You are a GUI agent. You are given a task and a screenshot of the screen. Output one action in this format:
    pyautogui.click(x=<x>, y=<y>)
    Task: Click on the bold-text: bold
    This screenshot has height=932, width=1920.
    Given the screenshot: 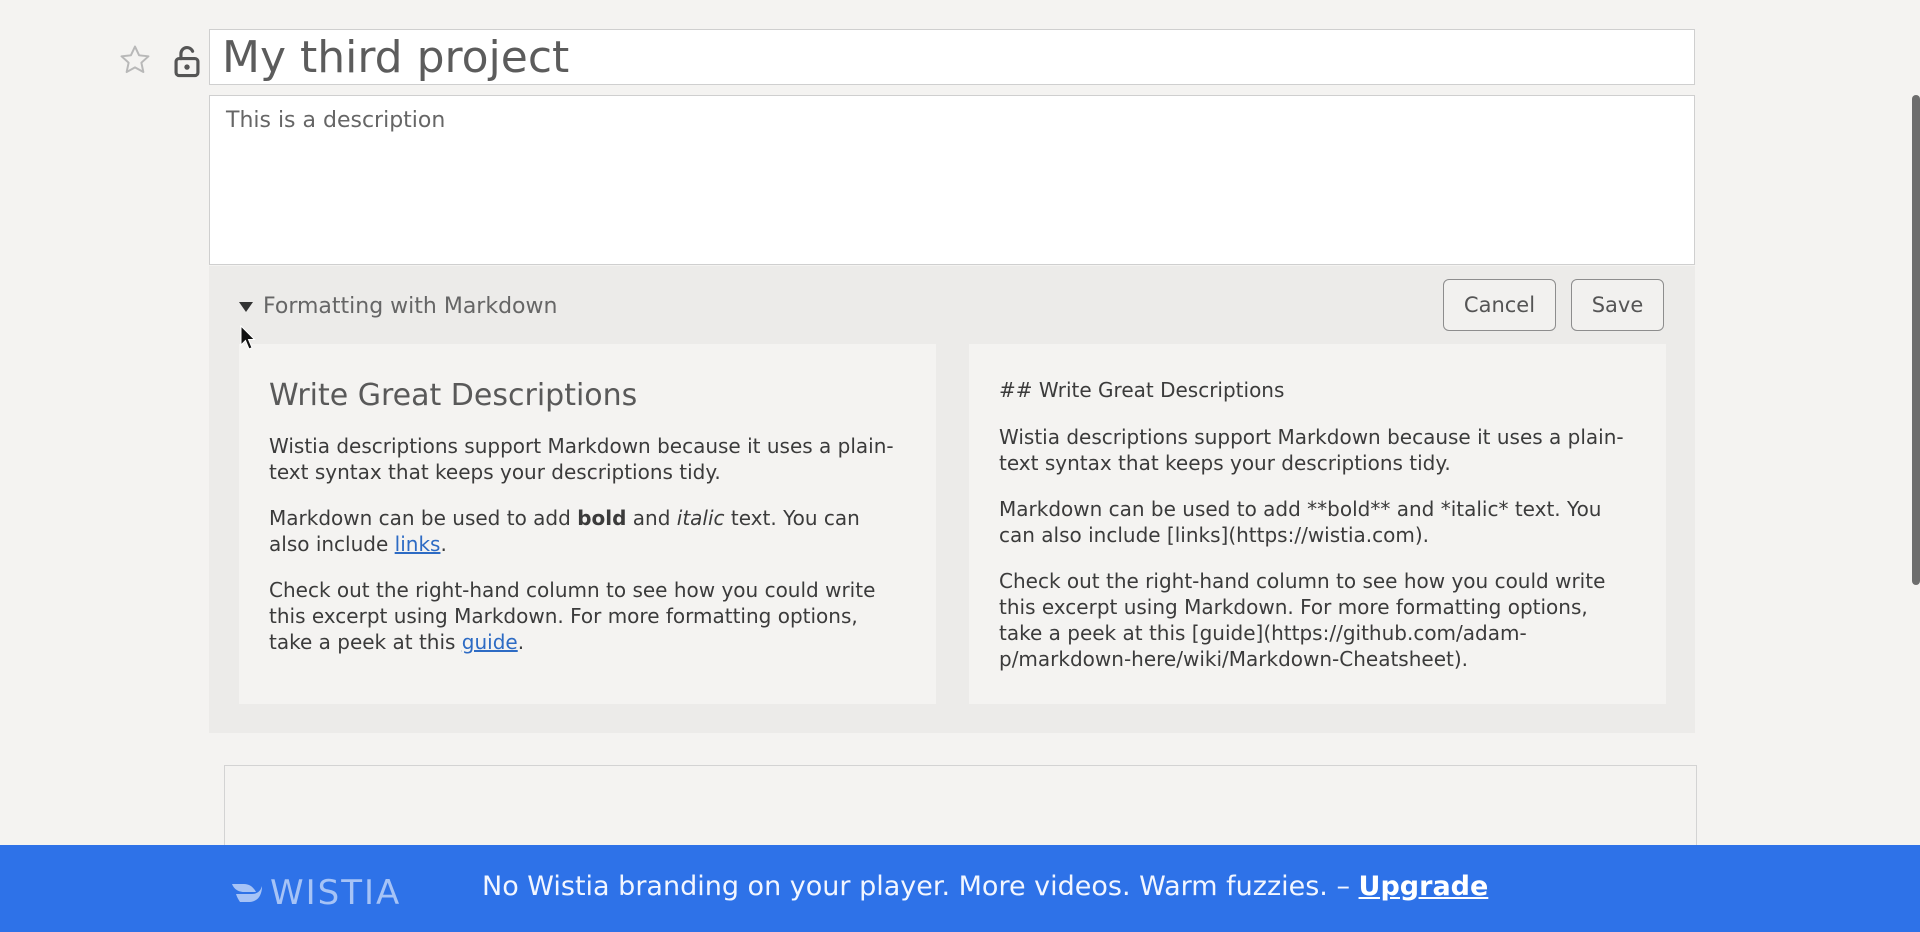 What is the action you would take?
    pyautogui.click(x=602, y=518)
    